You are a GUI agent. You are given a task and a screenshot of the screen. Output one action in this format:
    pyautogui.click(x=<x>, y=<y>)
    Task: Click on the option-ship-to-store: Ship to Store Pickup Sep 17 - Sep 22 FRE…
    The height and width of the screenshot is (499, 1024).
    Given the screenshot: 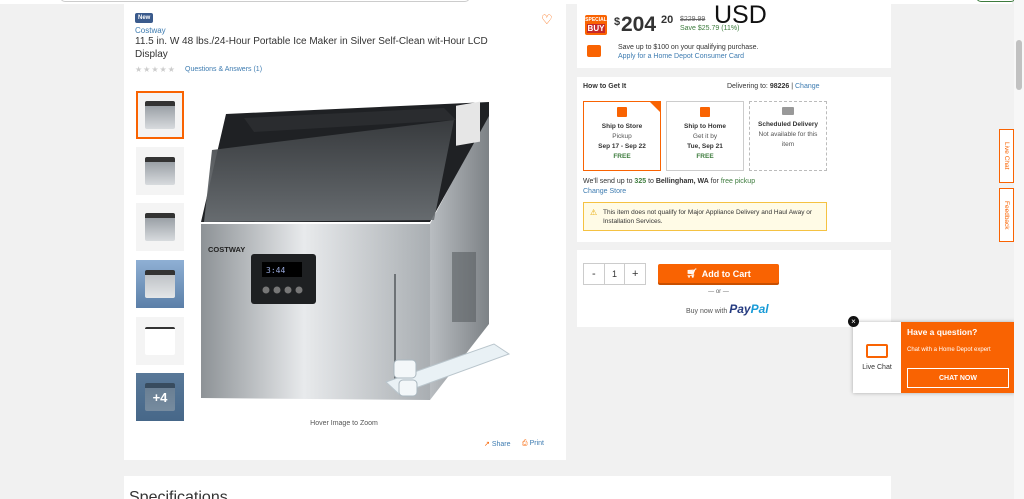 What is the action you would take?
    pyautogui.click(x=622, y=136)
    